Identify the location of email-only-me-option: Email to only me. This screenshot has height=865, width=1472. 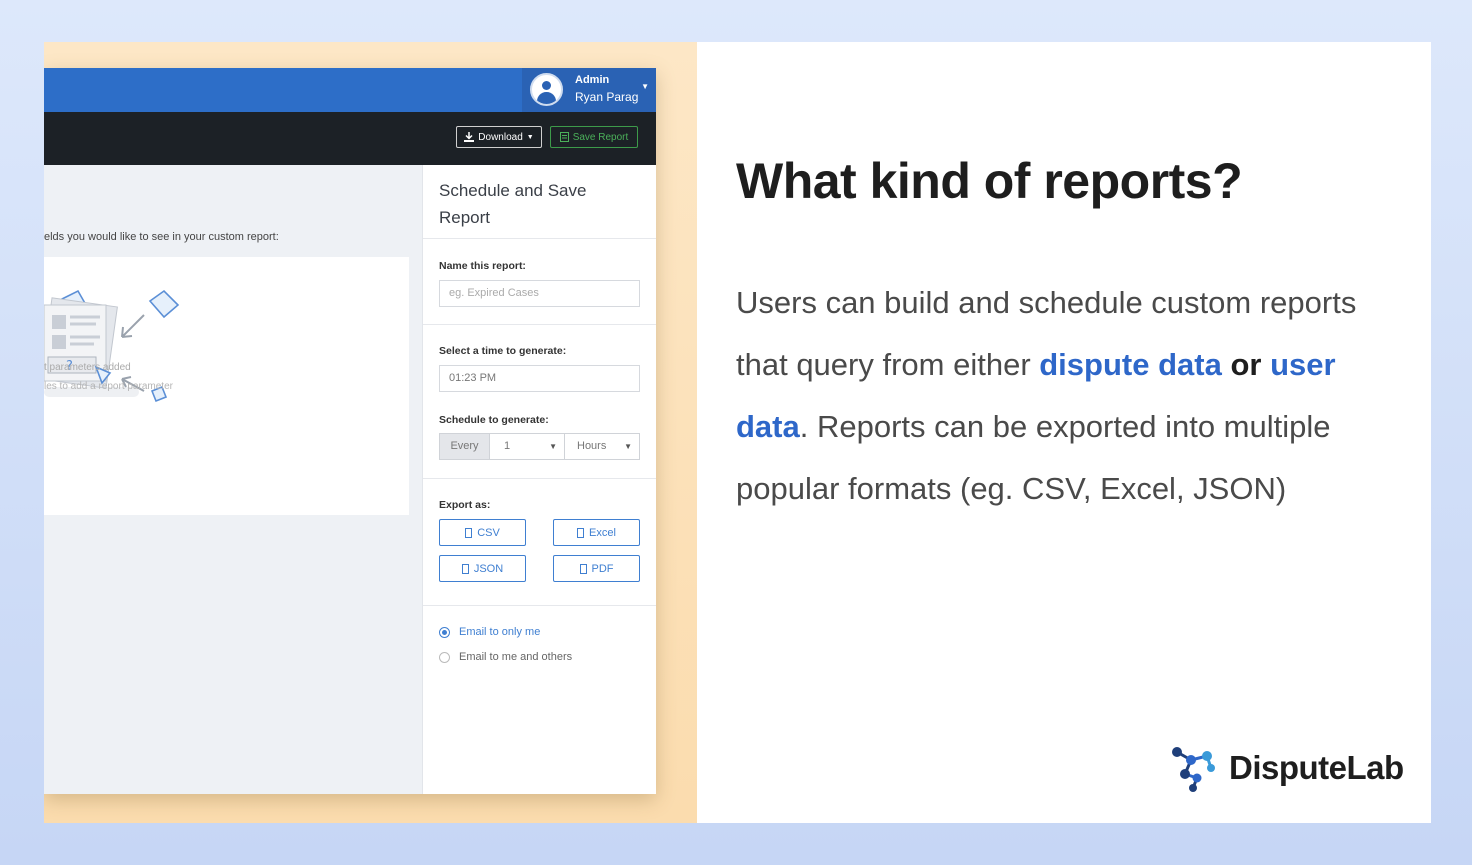
(489, 632).